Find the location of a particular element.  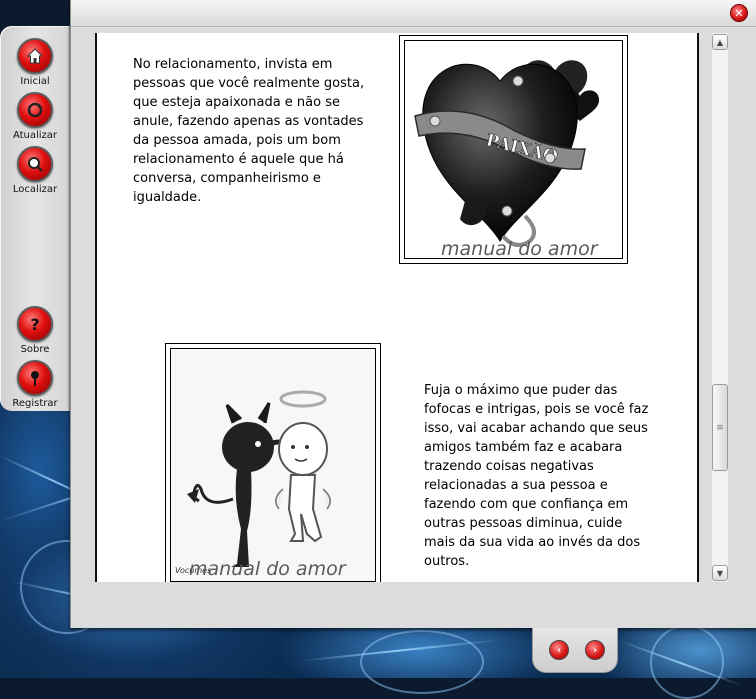

watermark-1: manual do amor is located at coordinates (519, 248).